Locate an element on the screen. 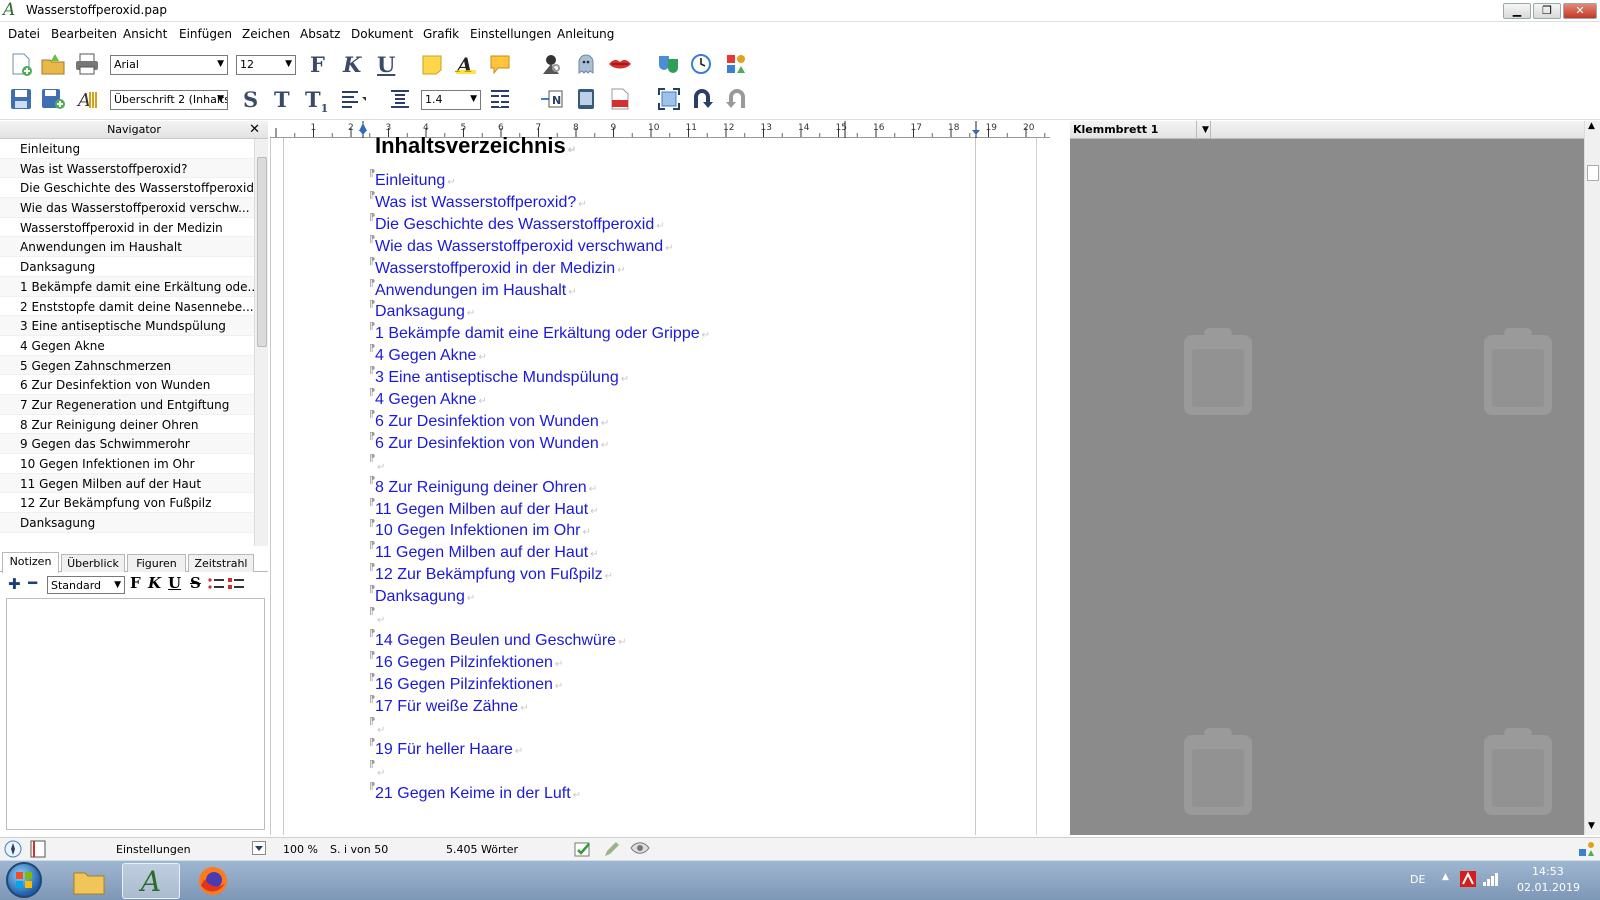 Image resolution: width=1600 pixels, height=900 pixels. eye-icon is located at coordinates (640, 849).